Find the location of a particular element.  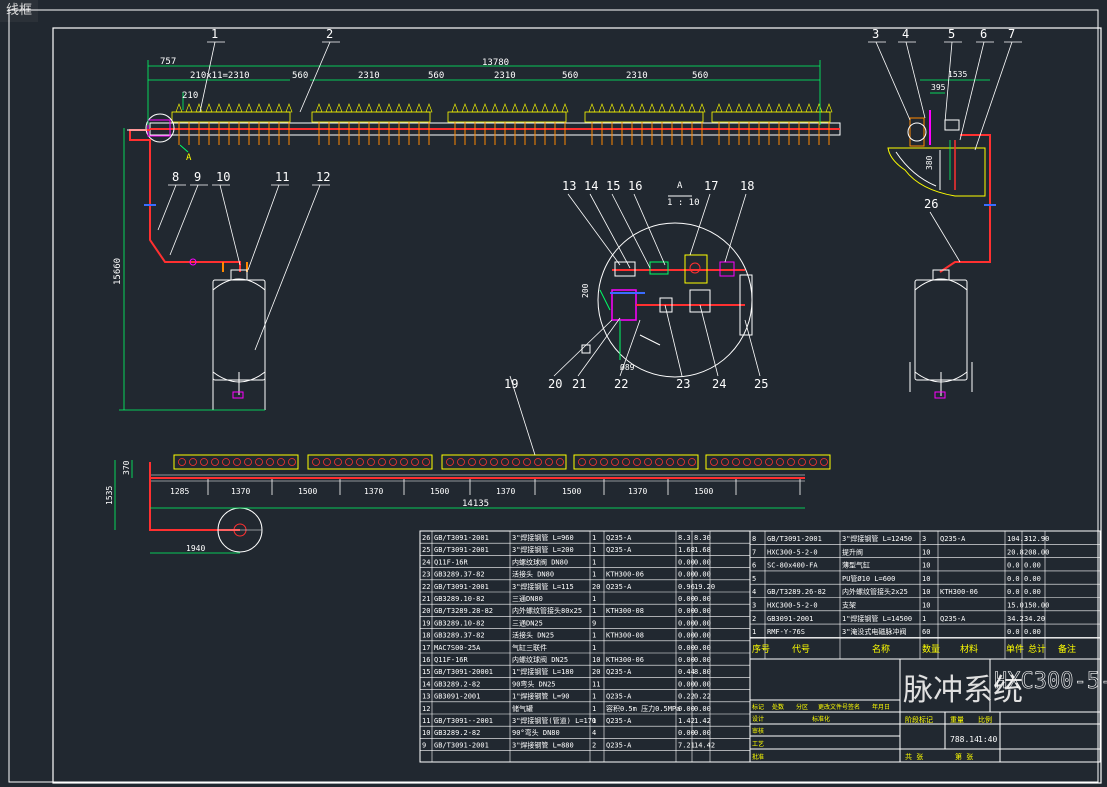

bom-cell: 容积0.5m 压力0.5MPa is located at coordinates (643, 708).